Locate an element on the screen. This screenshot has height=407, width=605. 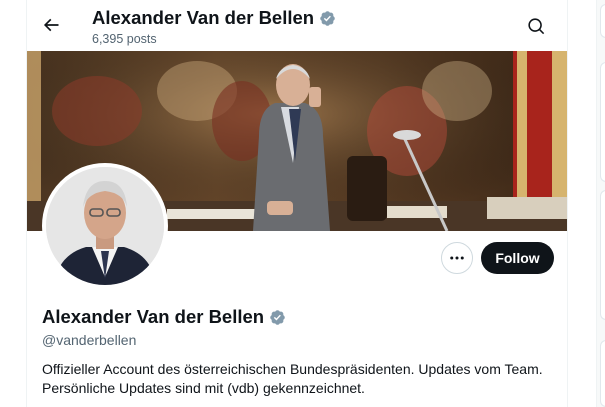
profile-name-text: Alexander Van der Bellen is located at coordinates (153, 316).